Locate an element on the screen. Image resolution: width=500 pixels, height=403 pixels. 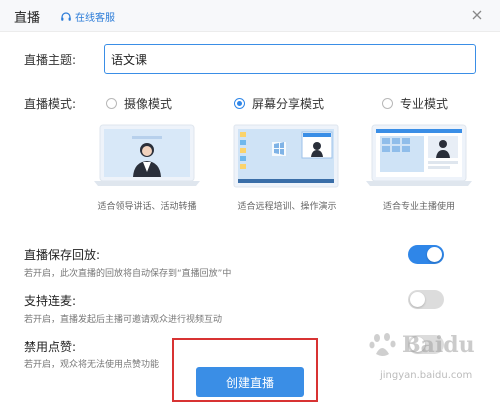
watermark-brand: Baidu is located at coordinates (438, 345).